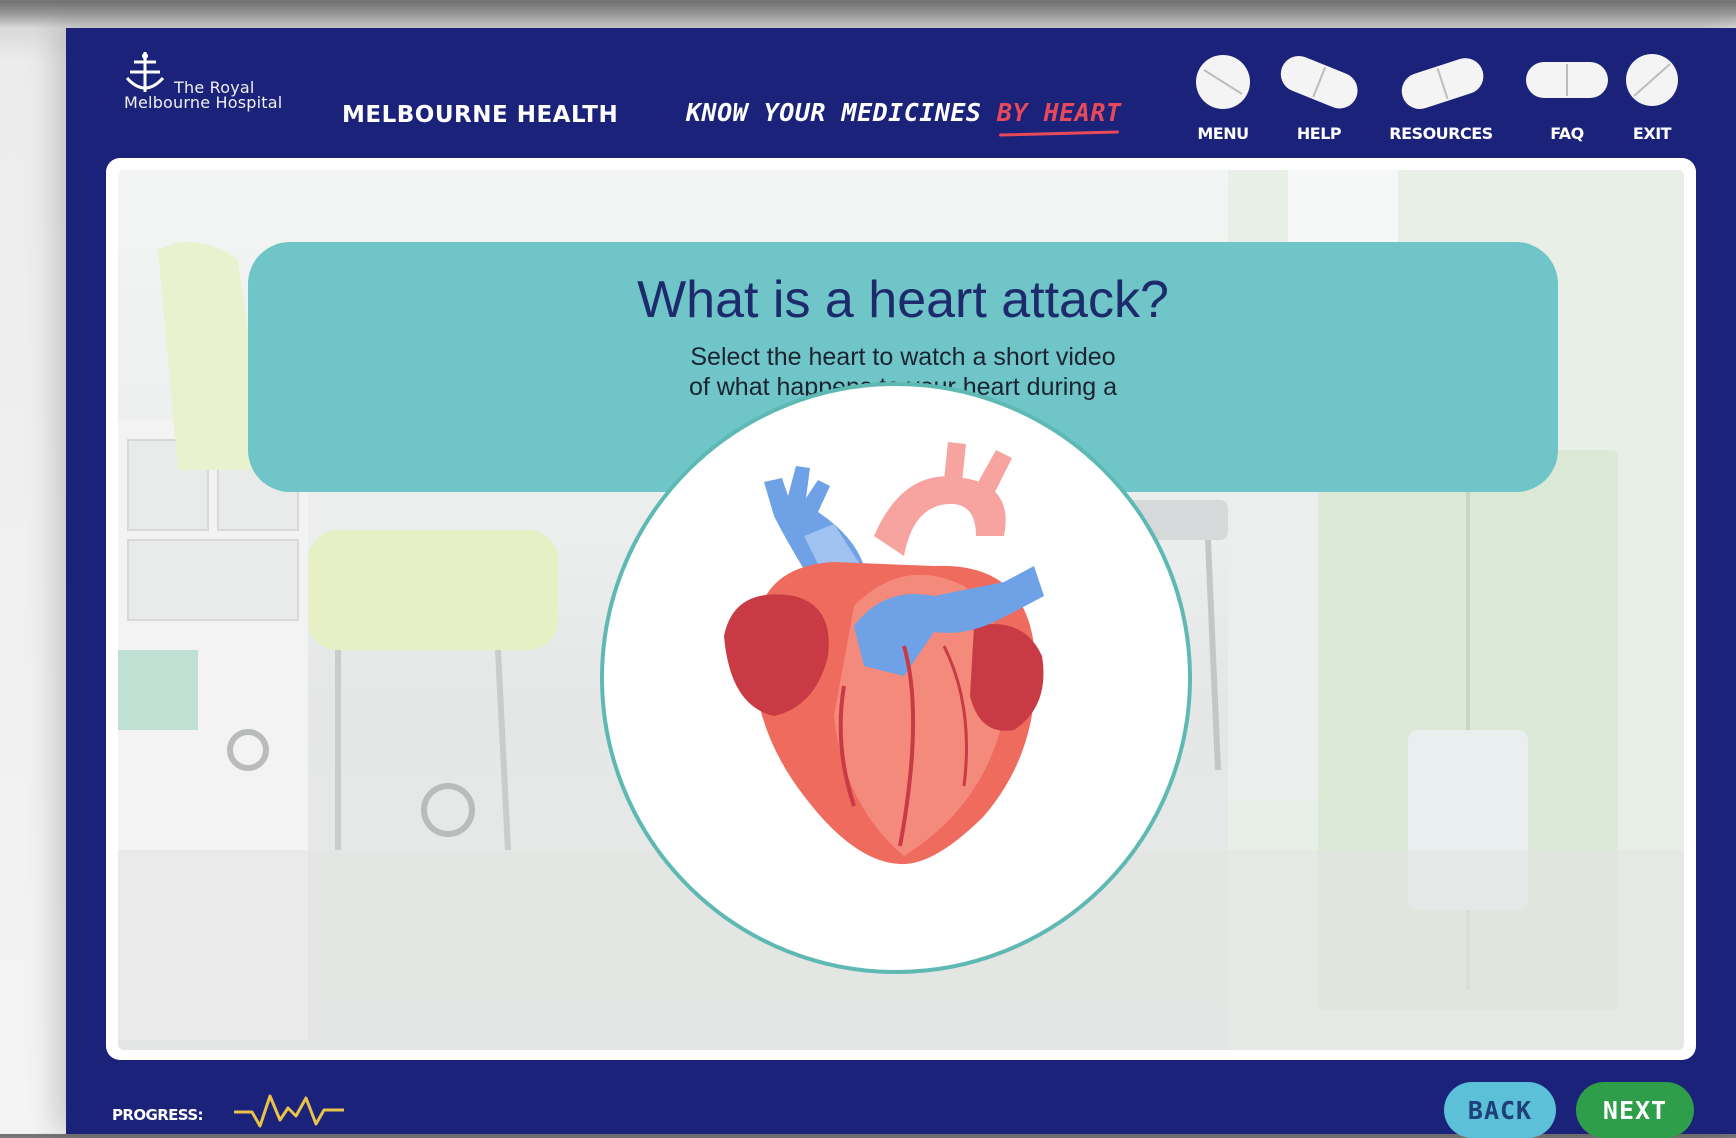 The image size is (1736, 1138). I want to click on resources-label: RESOURCES, so click(1441, 133).